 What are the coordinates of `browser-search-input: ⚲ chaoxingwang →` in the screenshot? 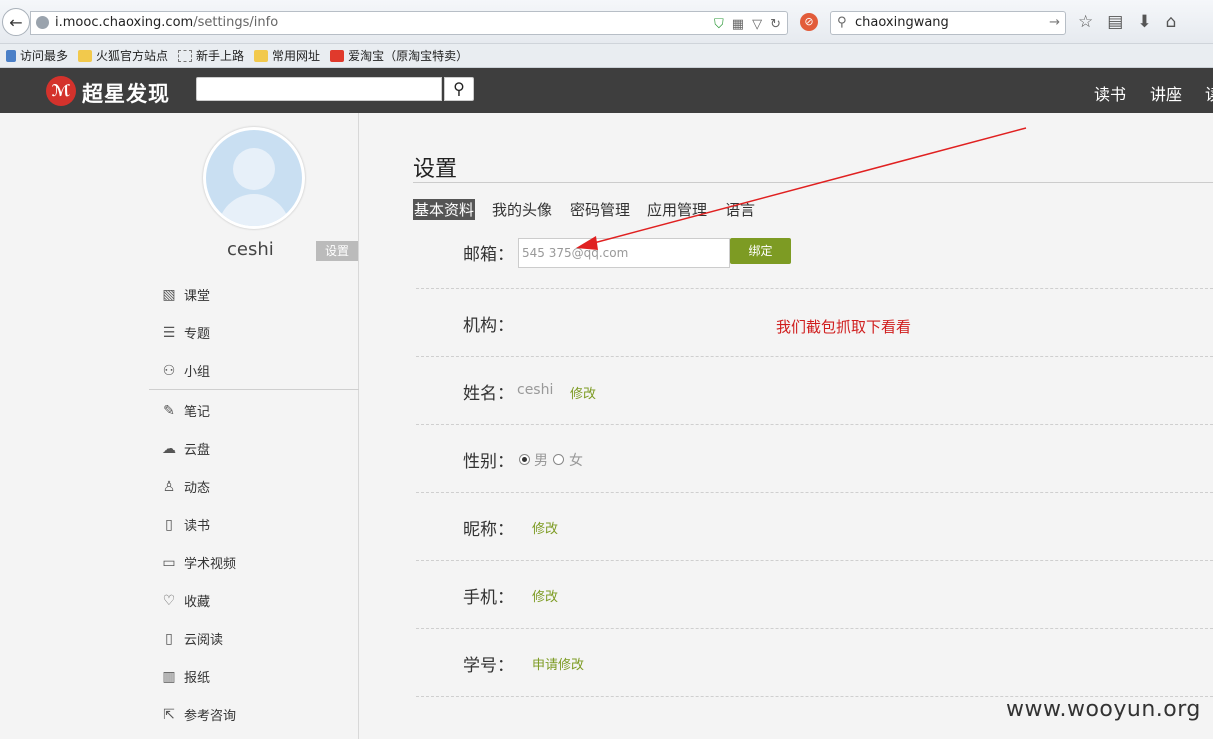 It's located at (948, 23).